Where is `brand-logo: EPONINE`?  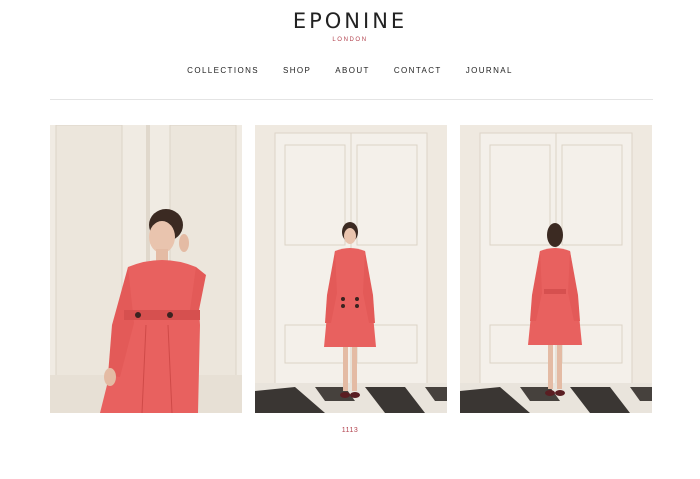
brand-logo: EPONINE is located at coordinates (350, 21).